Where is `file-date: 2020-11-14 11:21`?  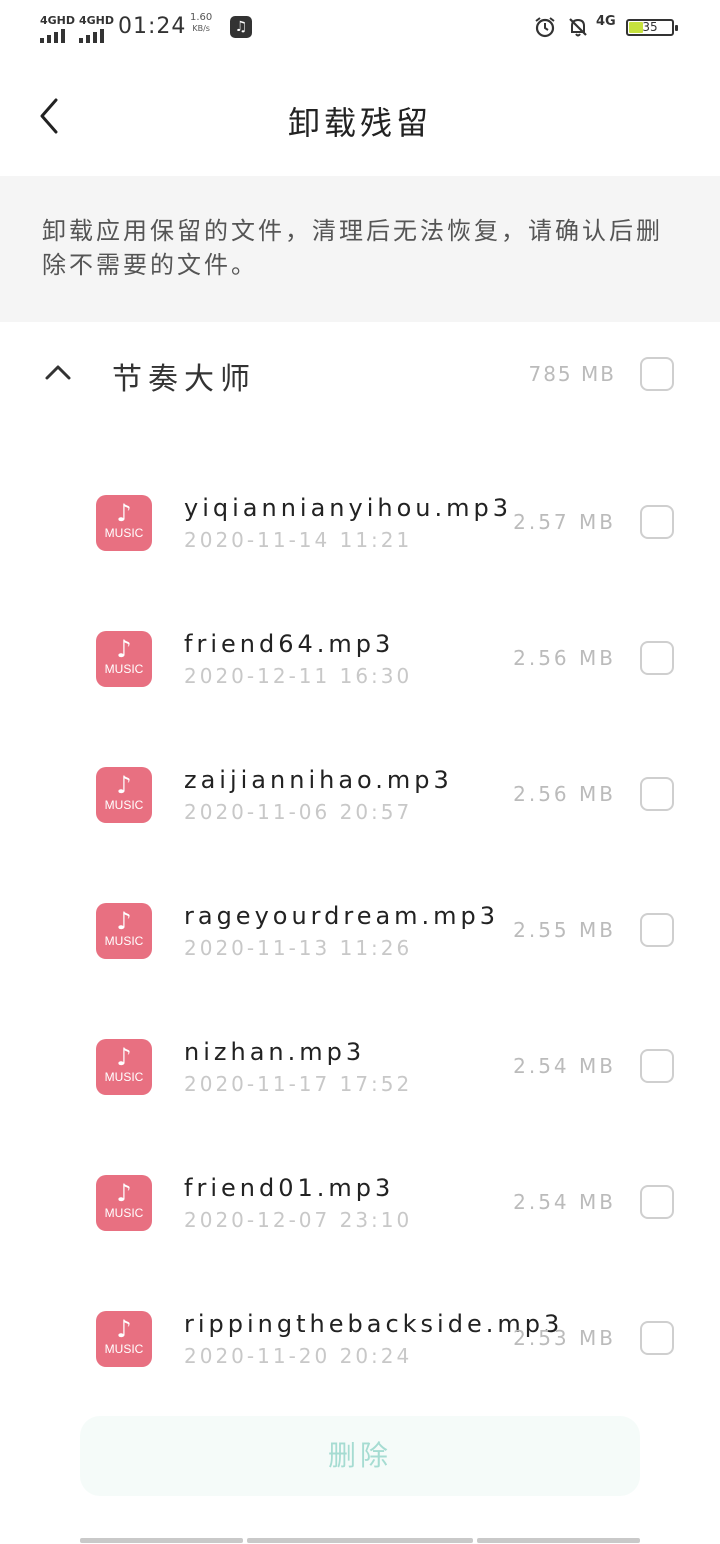 file-date: 2020-11-14 11:21 is located at coordinates (298, 540).